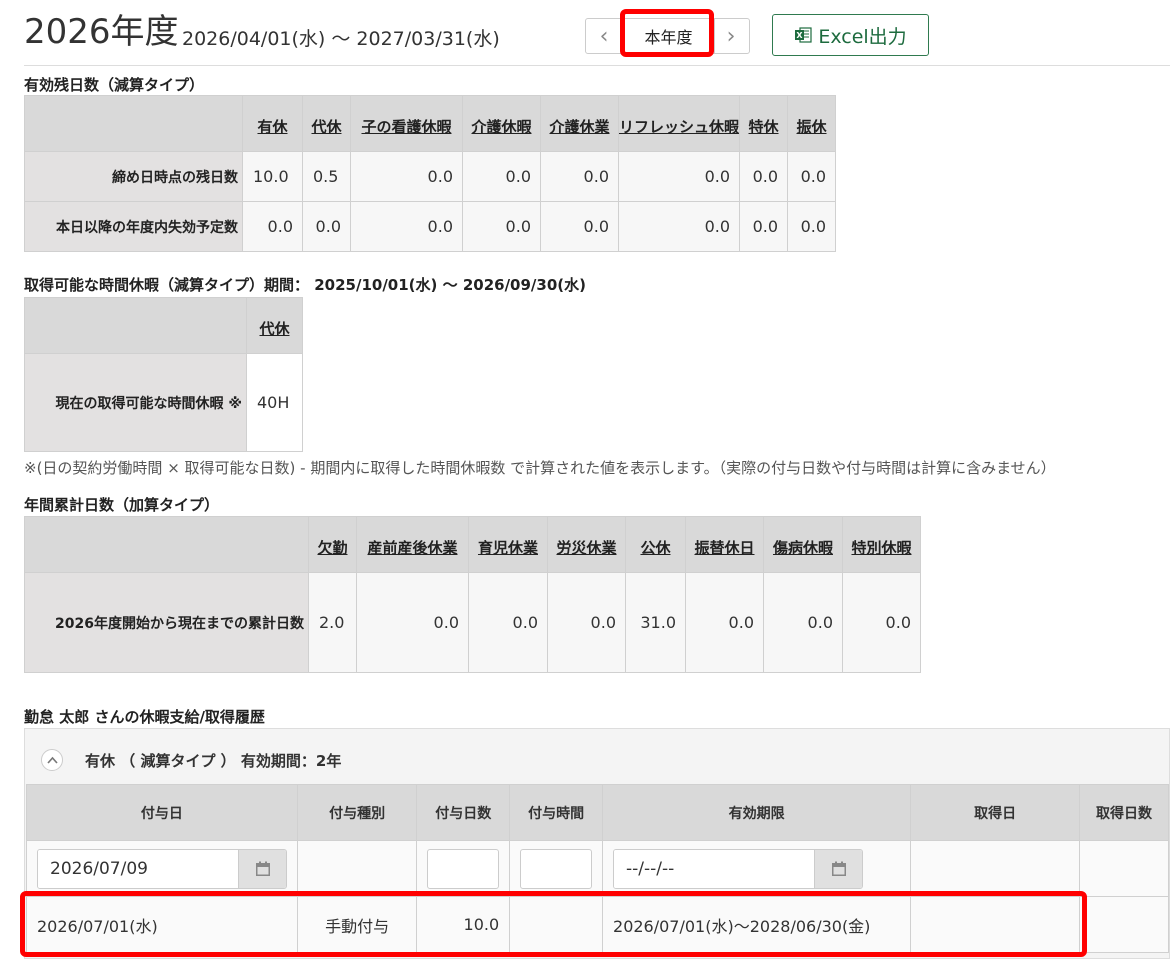 The width and height of the screenshot is (1170, 959). Describe the element at coordinates (133, 176) in the screenshot. I see `row-label: 締め日時点の残日数` at that location.